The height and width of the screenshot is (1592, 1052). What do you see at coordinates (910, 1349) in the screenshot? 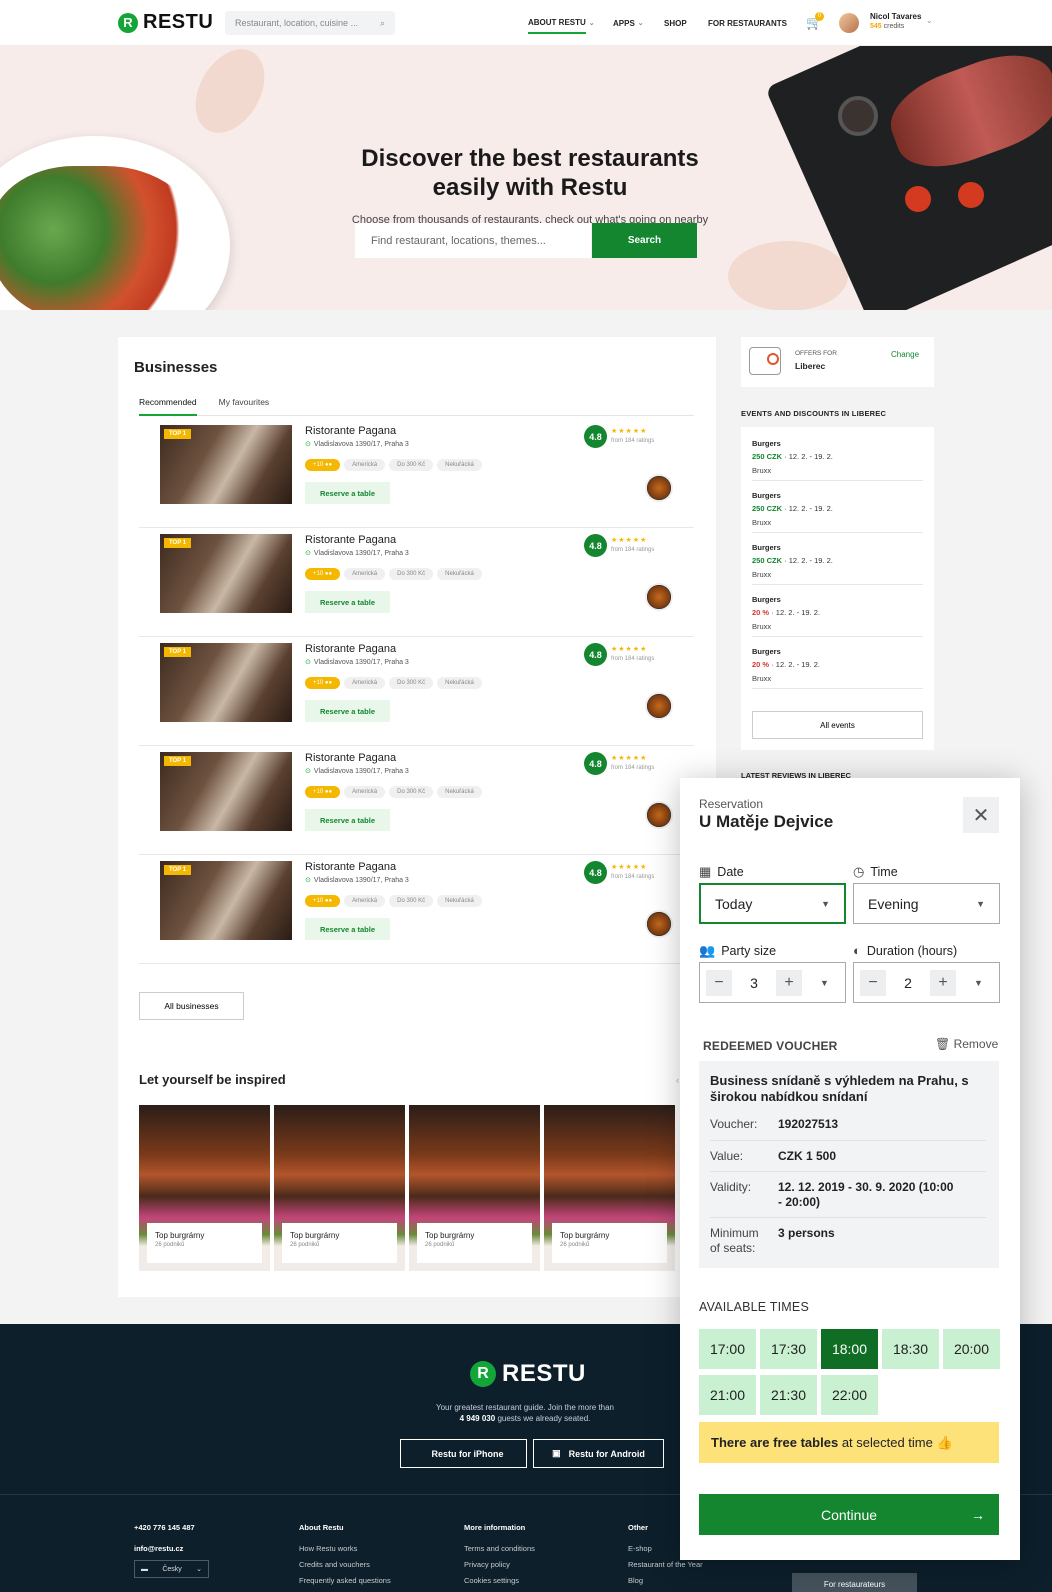
I see `time-slot-button: 18:30` at bounding box center [910, 1349].